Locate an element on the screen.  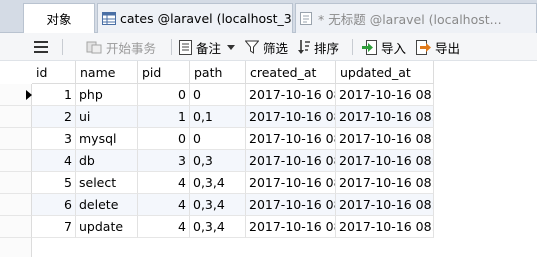
cell-name: update is located at coordinates (107, 227).